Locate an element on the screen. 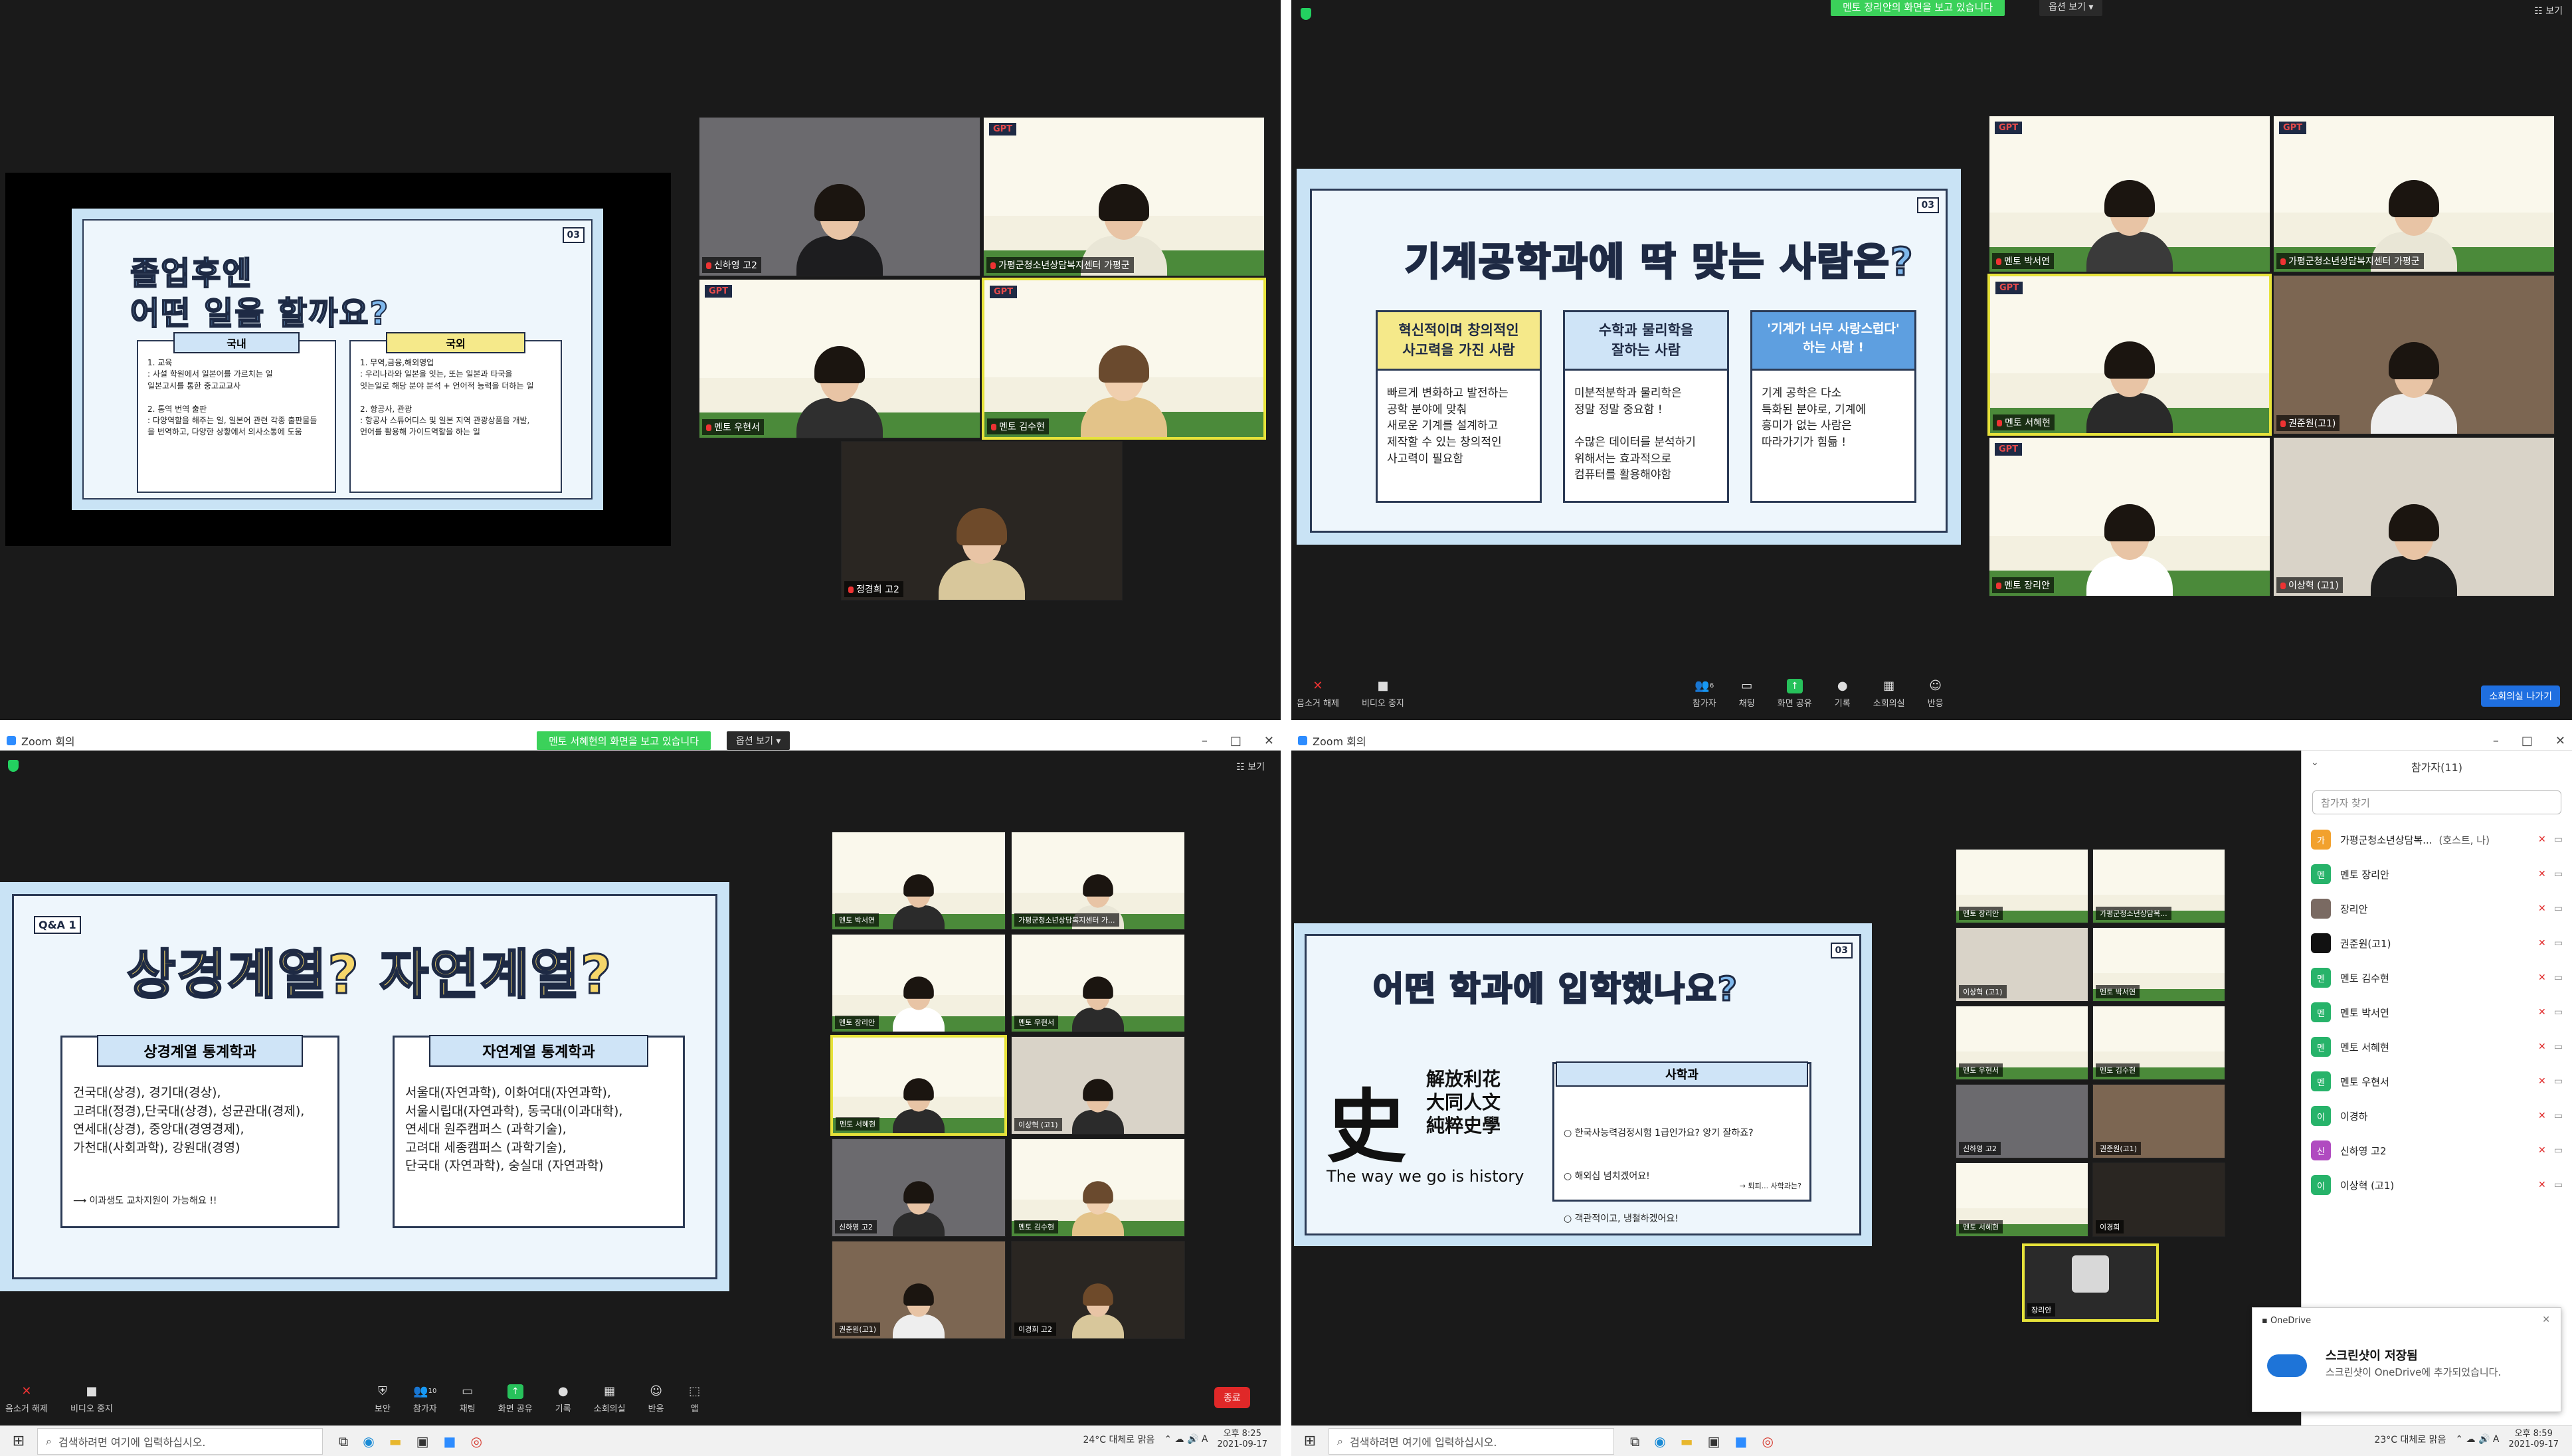 Image resolution: width=2572 pixels, height=1456 pixels. apps-button: ⬚ 앱 is located at coordinates (695, 1399).